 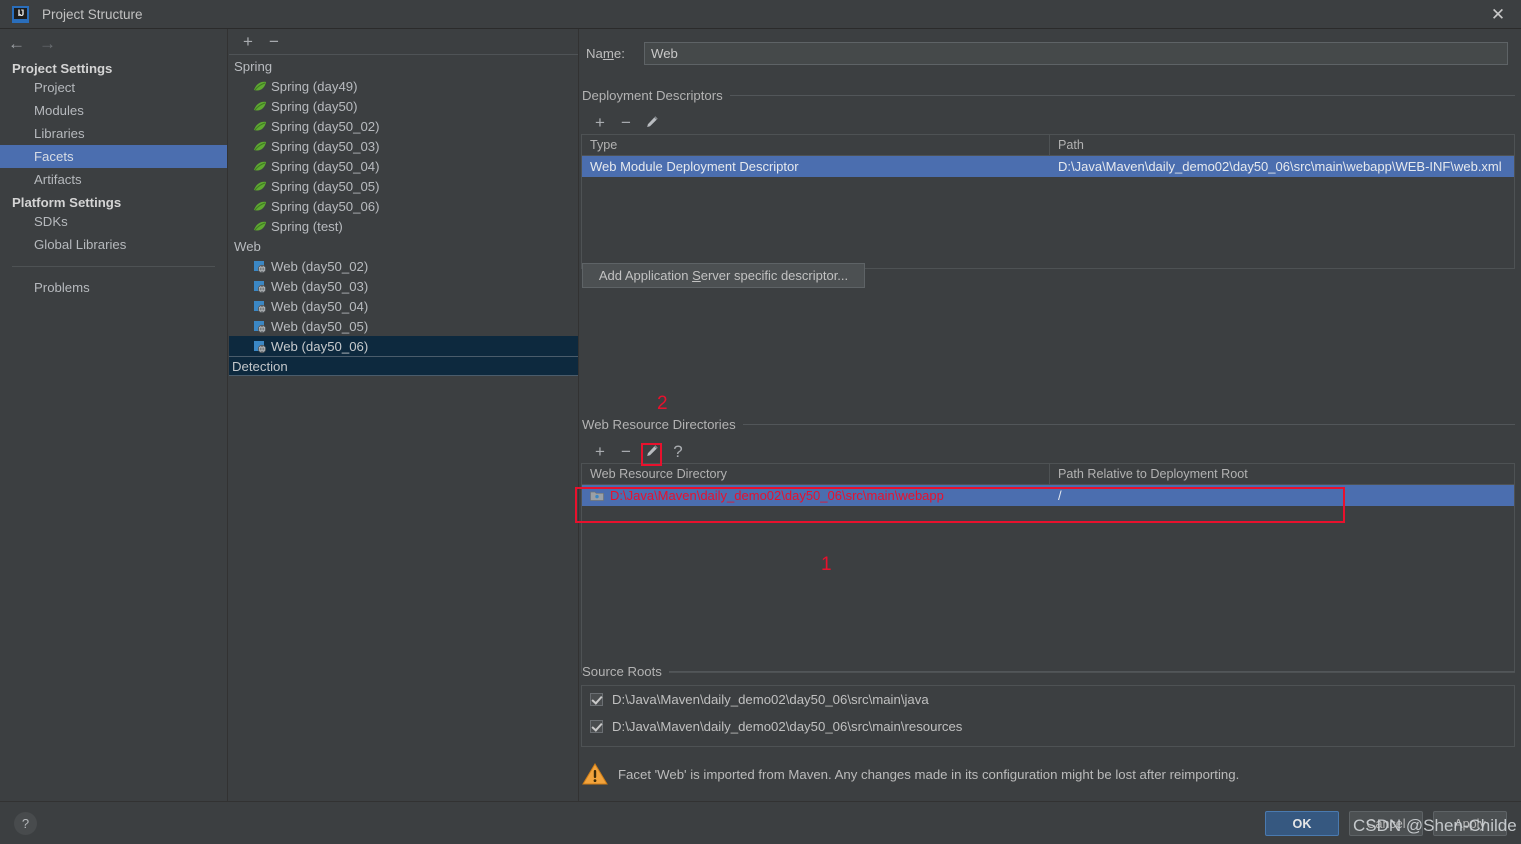 What do you see at coordinates (113, 287) in the screenshot?
I see `sidebar-item-problems: Problems` at bounding box center [113, 287].